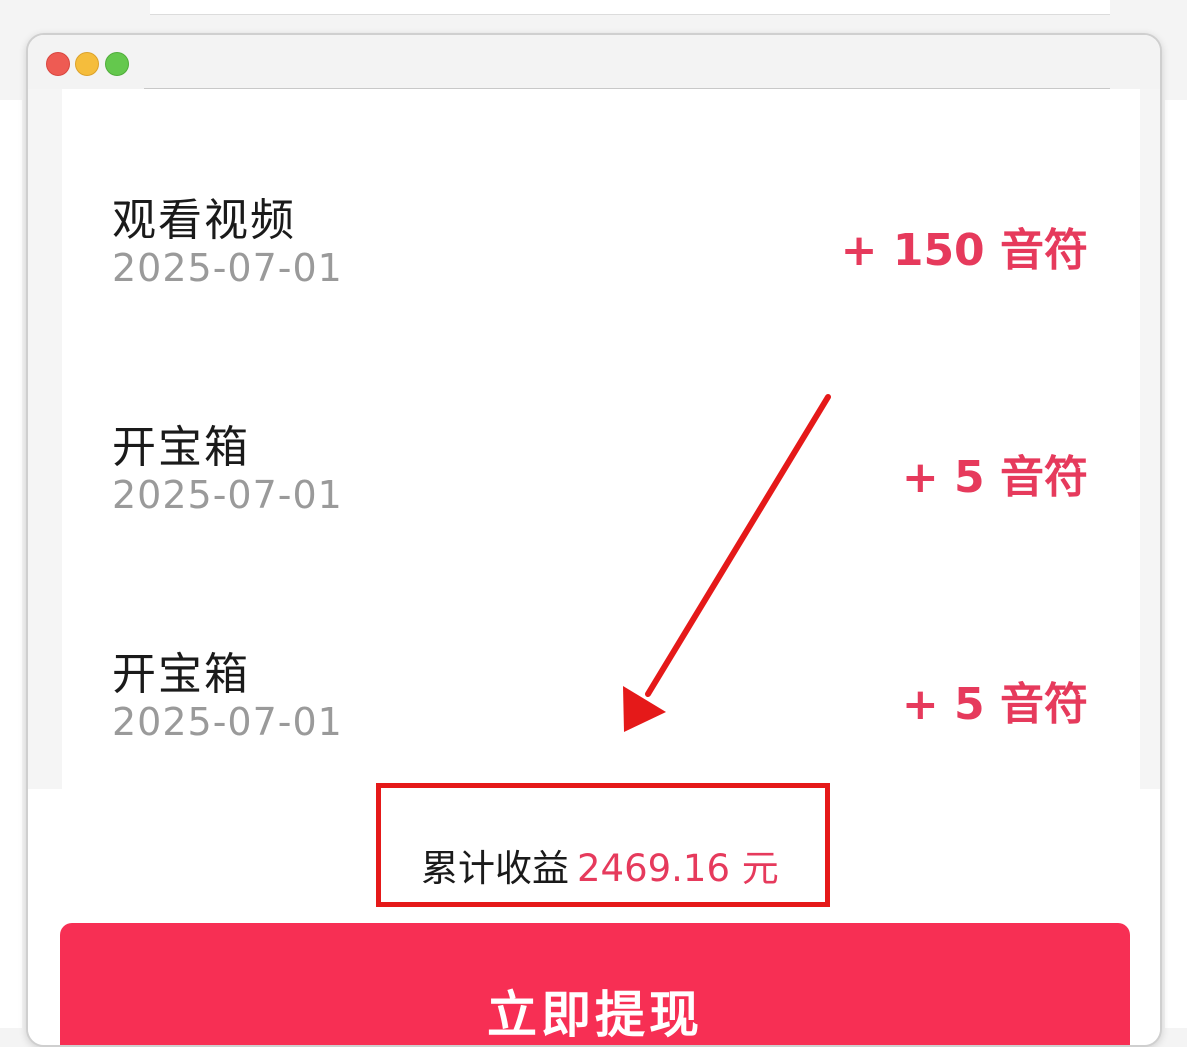  I want to click on earnings-highlight-box: 累计收益 2469.16 元, so click(603, 845).